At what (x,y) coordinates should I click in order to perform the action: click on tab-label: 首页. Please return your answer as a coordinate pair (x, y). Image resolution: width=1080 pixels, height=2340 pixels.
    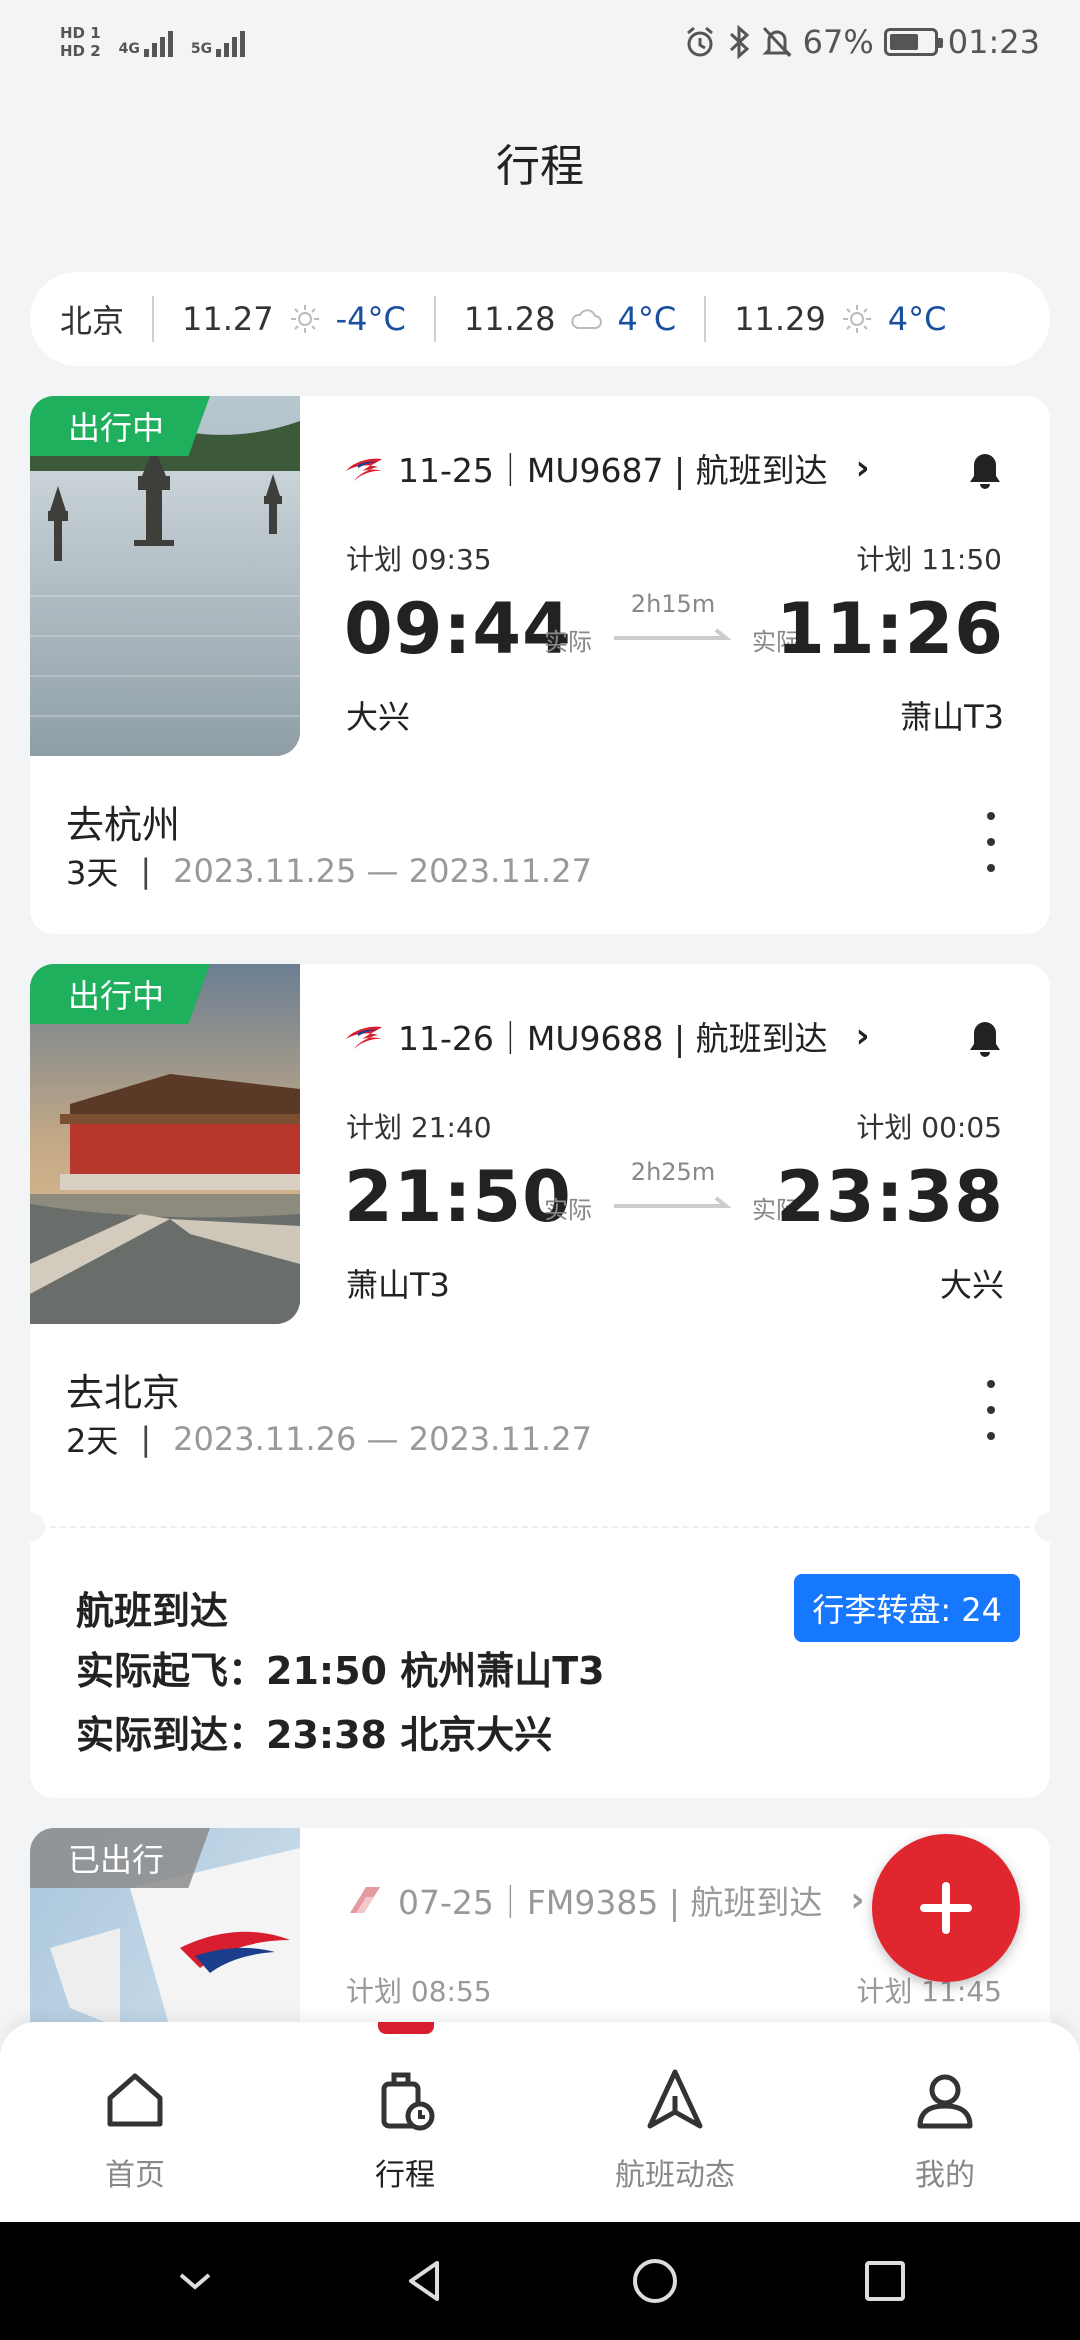
    Looking at the image, I should click on (135, 2175).